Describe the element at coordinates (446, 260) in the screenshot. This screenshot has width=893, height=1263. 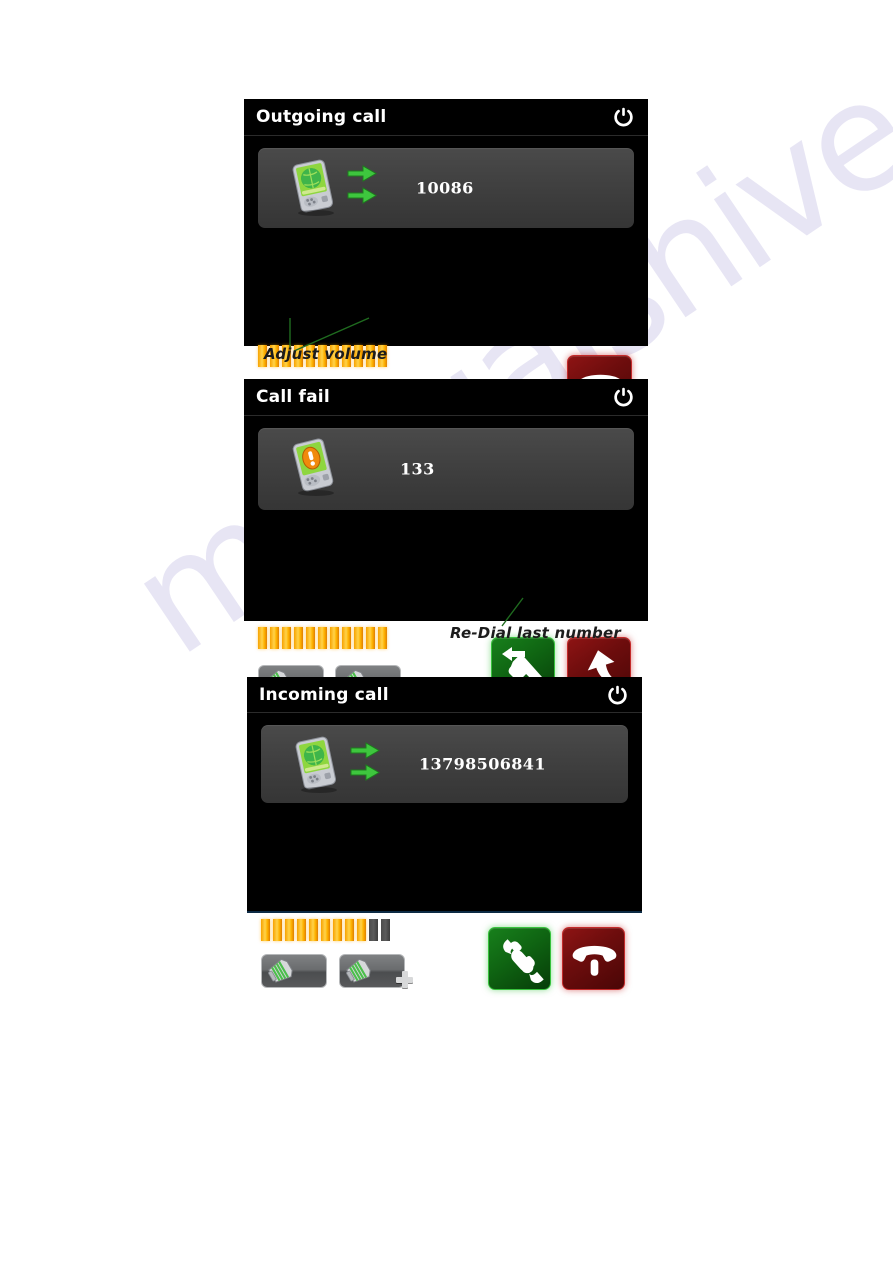
I see `outgoing-call-screen: Outgoing call 10086` at that location.